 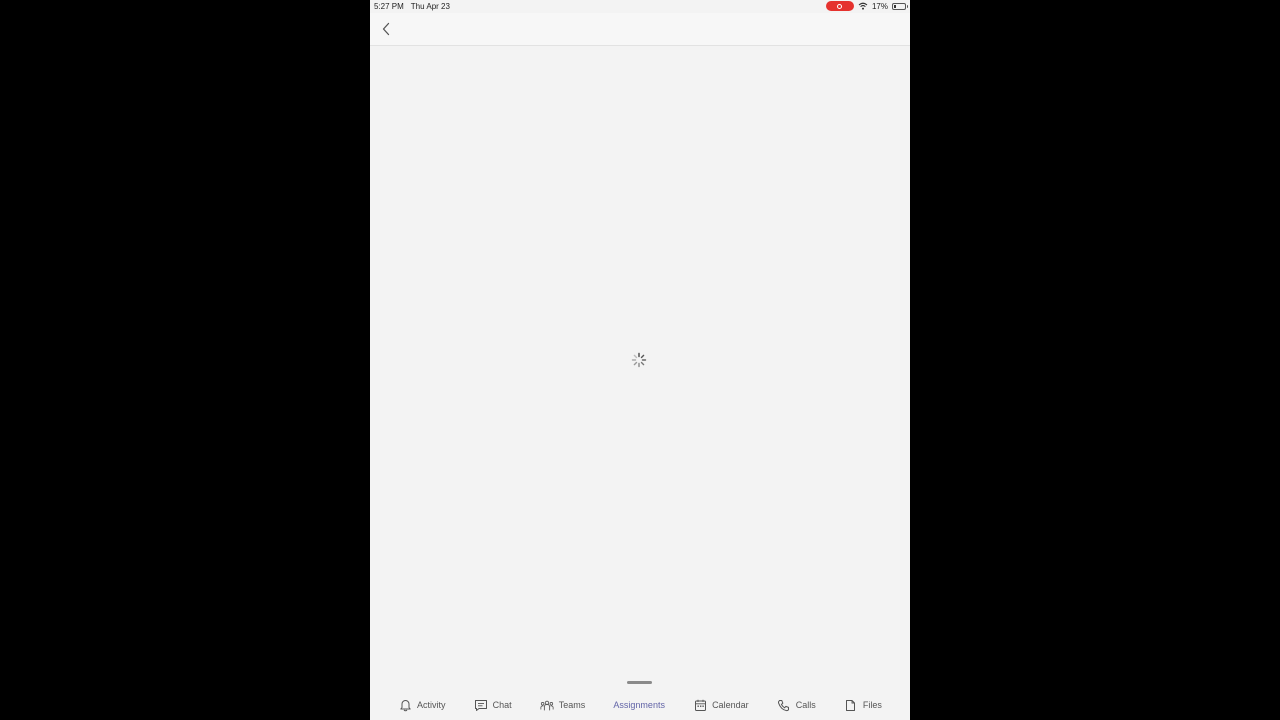 I want to click on wifi-icon, so click(x=863, y=6).